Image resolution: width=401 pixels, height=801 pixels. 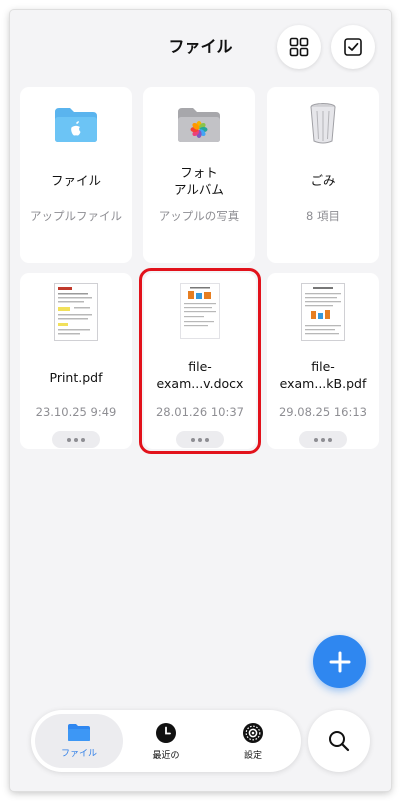 I want to click on file-date: 29.08.25 16:13, so click(x=322, y=412).